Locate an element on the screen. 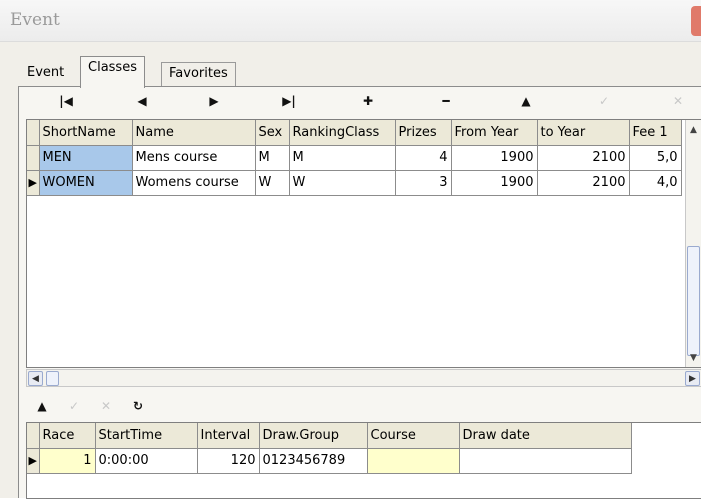 The width and height of the screenshot is (701, 499). cancel-record-button: ✕ is located at coordinates (678, 101).